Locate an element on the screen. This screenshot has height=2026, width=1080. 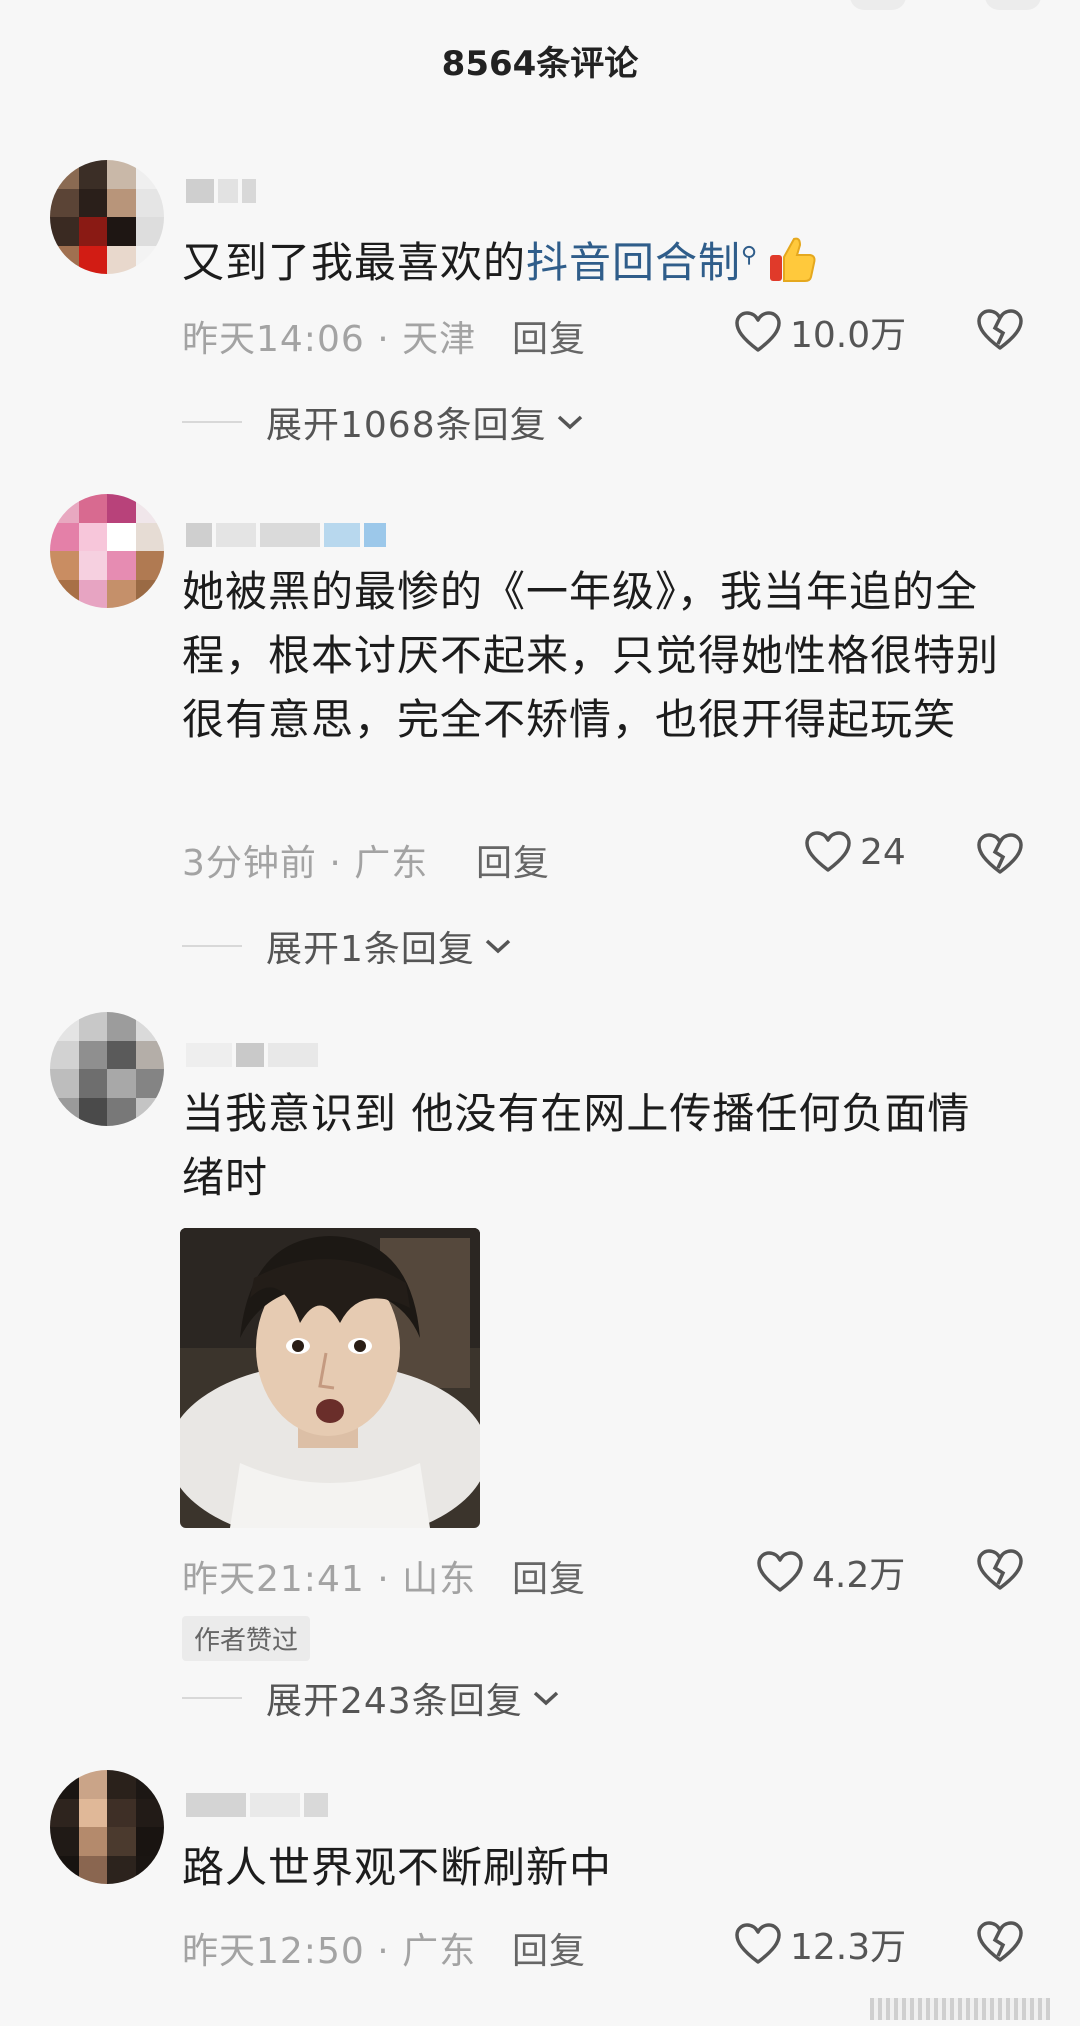
watermark is located at coordinates (960, 2009).